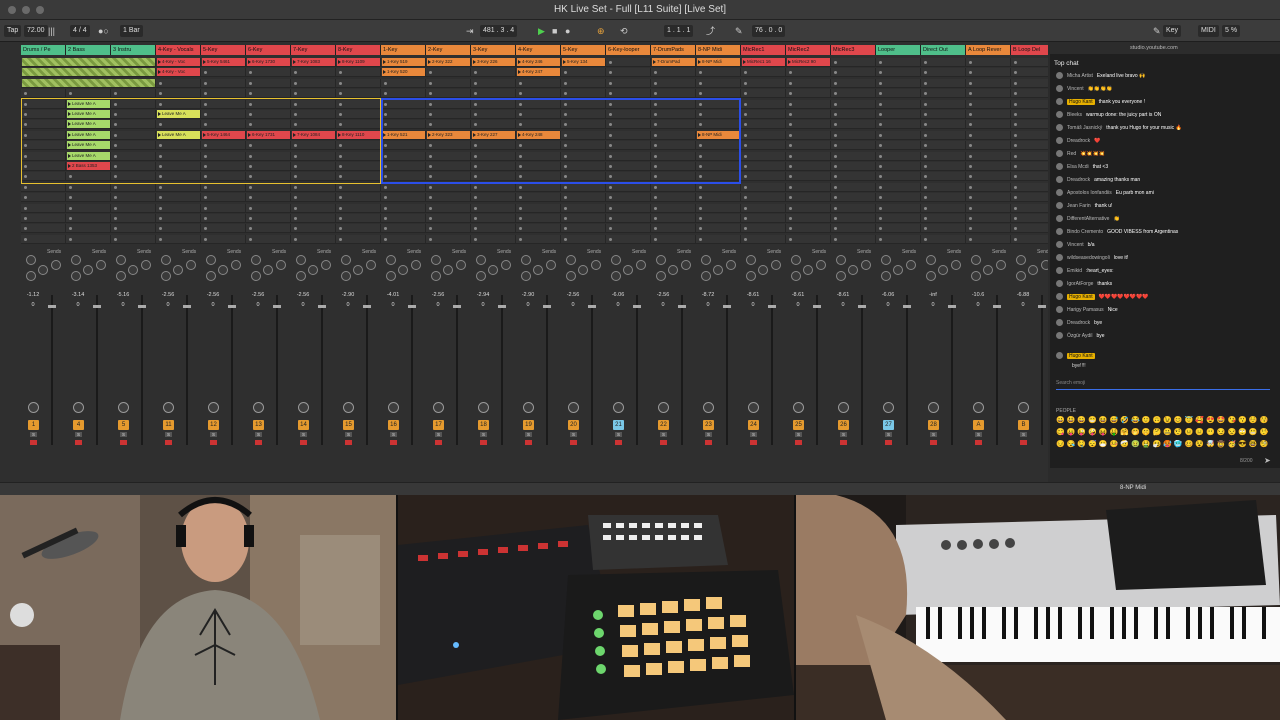  I want to click on message-author: Jean Farin, so click(1079, 206).